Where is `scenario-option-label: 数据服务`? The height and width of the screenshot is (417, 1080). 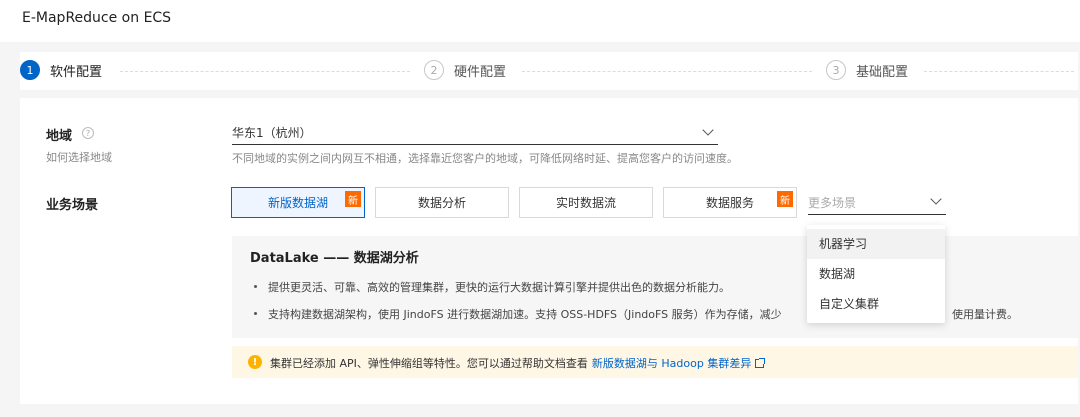
scenario-option-label: 数据服务 is located at coordinates (729, 203).